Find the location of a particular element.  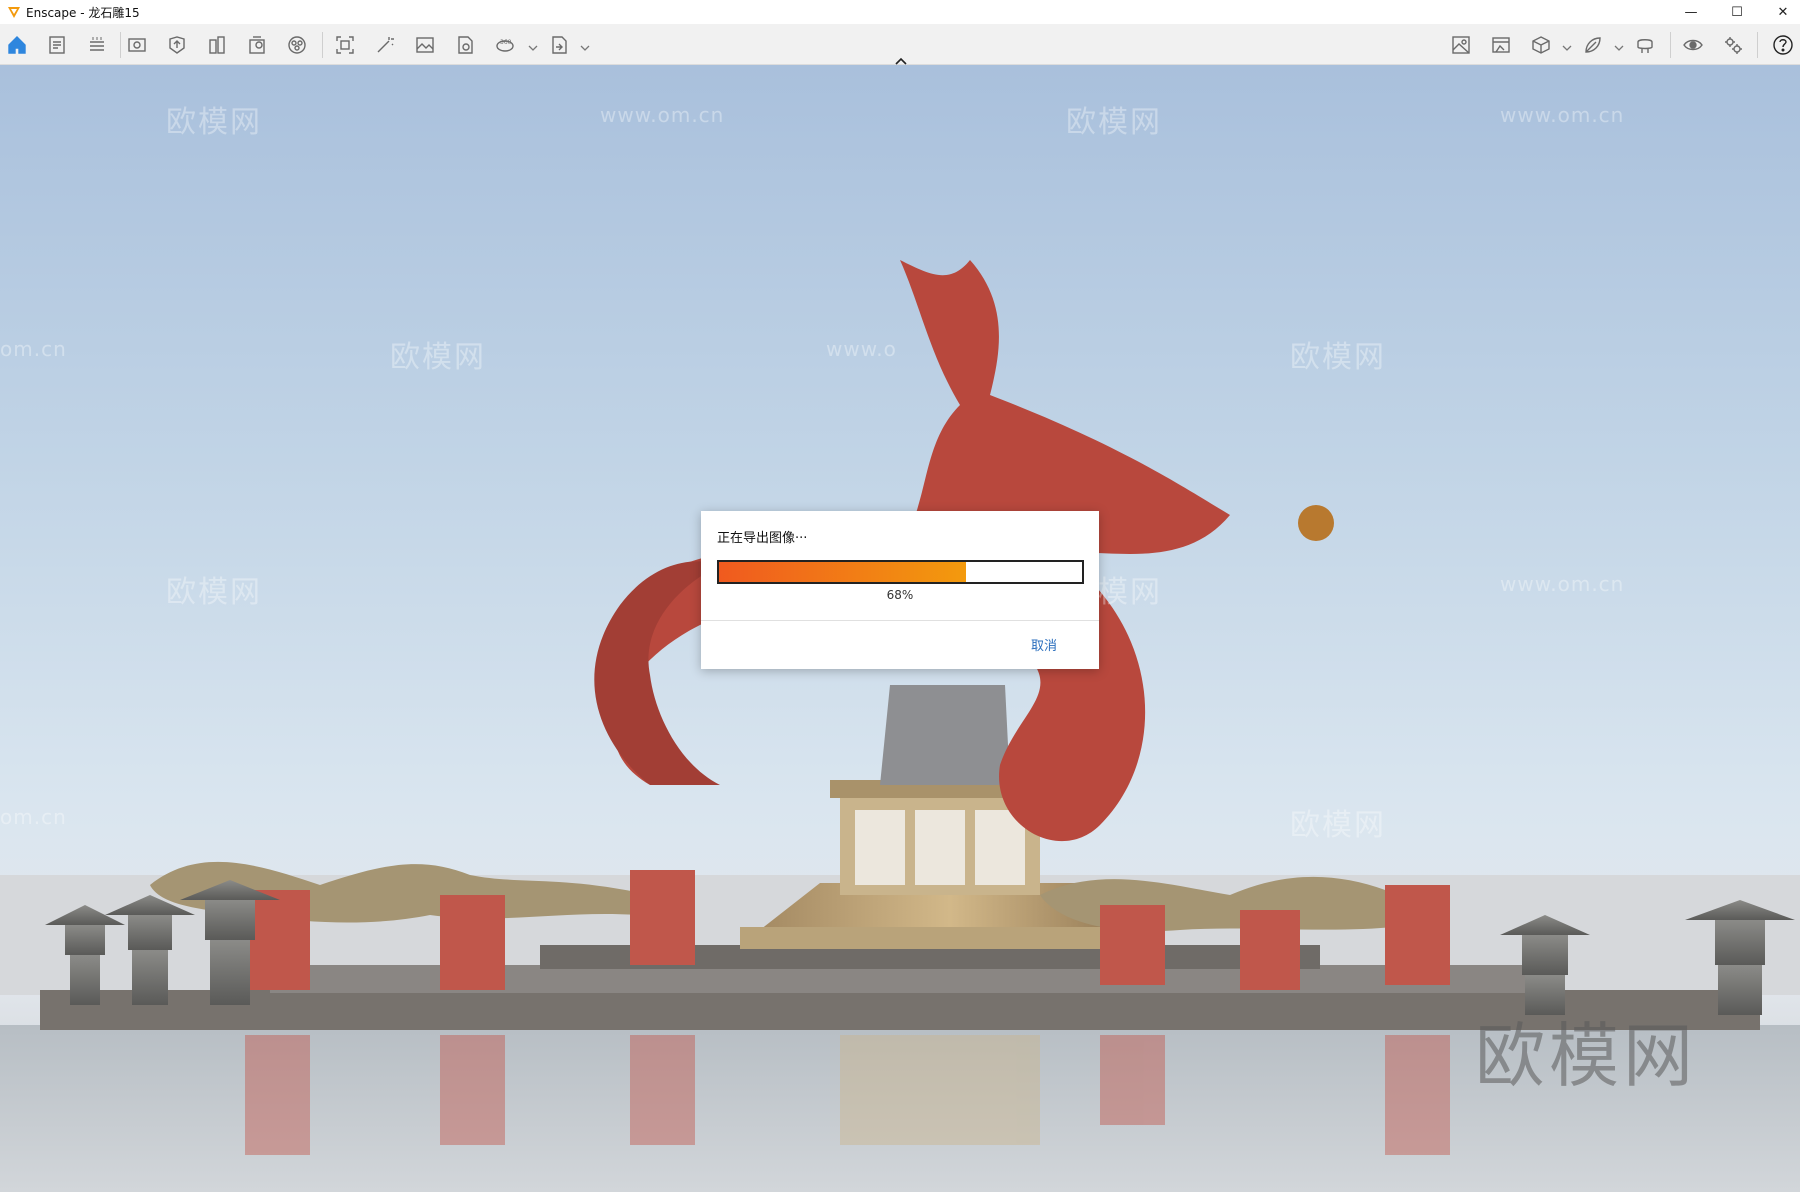

batch-render-icon is located at coordinates (465, 45).